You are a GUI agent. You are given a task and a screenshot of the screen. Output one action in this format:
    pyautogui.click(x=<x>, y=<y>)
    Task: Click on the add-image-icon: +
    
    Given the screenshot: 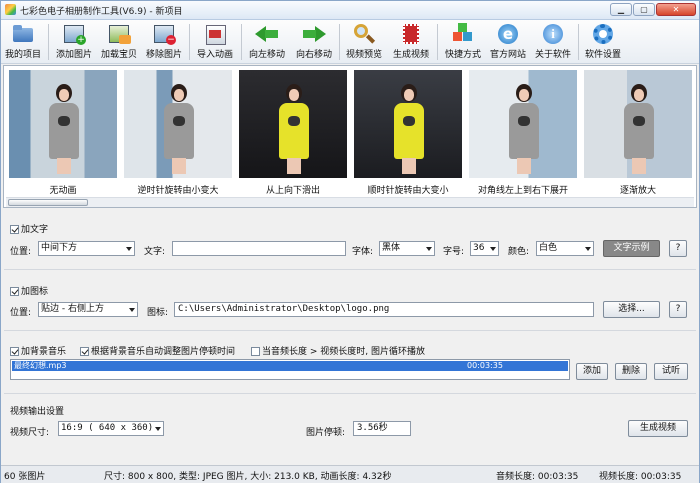 What is the action you would take?
    pyautogui.click(x=74, y=34)
    